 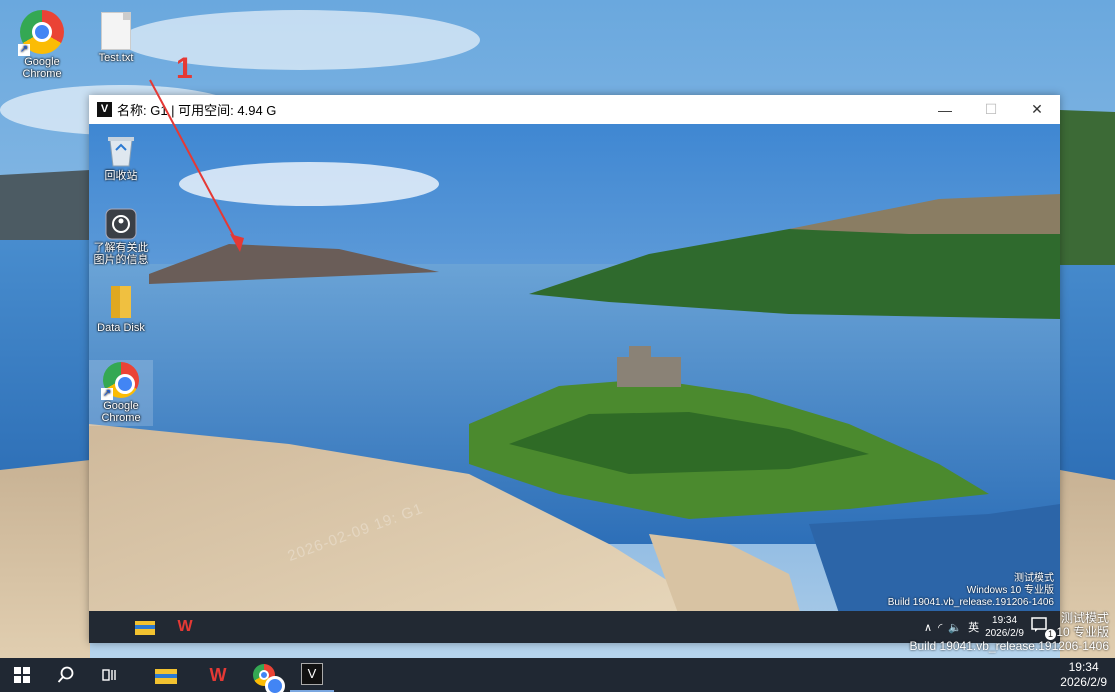 What do you see at coordinates (184, 68) in the screenshot?
I see `annotation-number: 1` at bounding box center [184, 68].